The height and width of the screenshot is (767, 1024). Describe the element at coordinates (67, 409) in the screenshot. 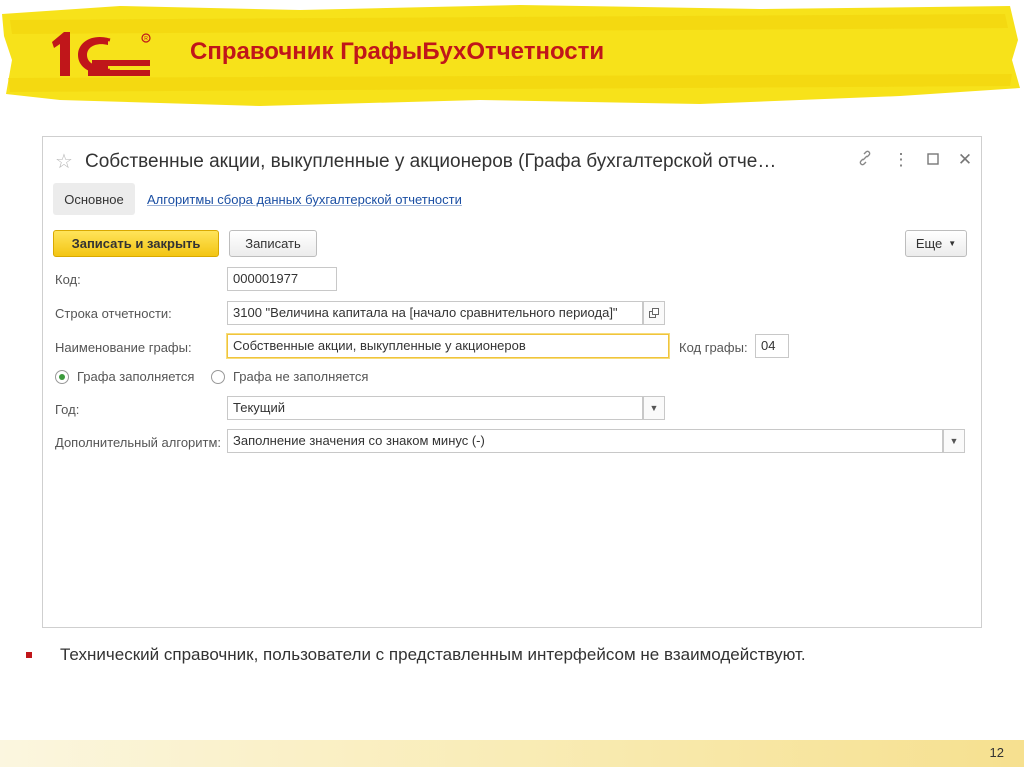

I see `year-label: Год:` at that location.